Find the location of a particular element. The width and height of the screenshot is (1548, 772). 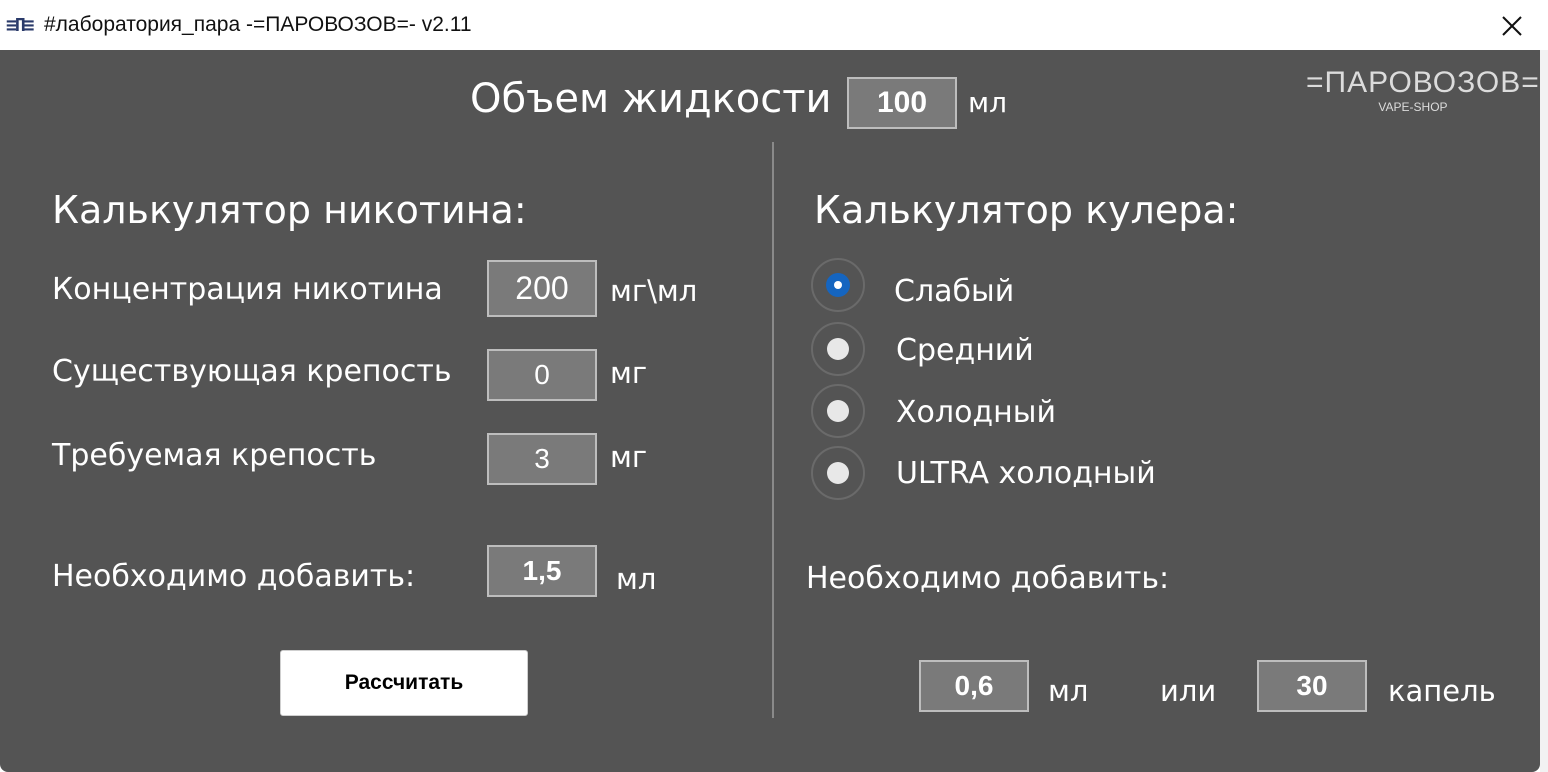

radio-cold-label: Холодный is located at coordinates (976, 412).